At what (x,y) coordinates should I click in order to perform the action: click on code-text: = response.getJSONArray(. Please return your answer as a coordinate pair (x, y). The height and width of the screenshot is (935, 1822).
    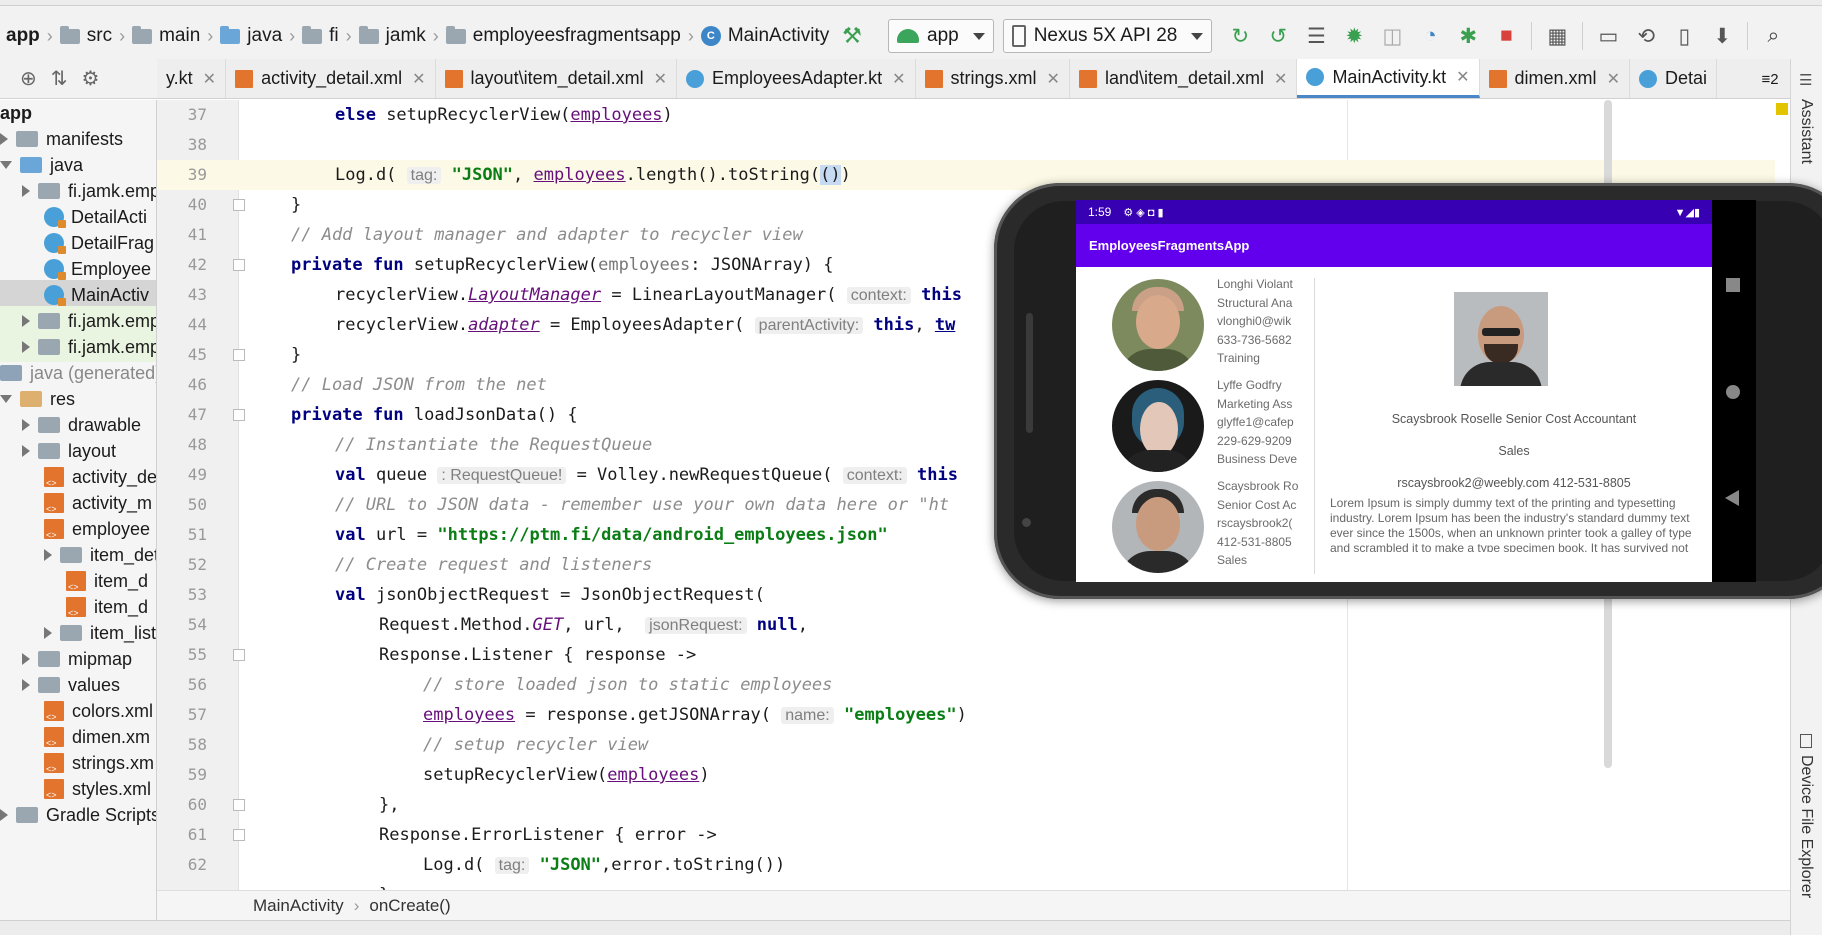
    Looking at the image, I should click on (643, 715).